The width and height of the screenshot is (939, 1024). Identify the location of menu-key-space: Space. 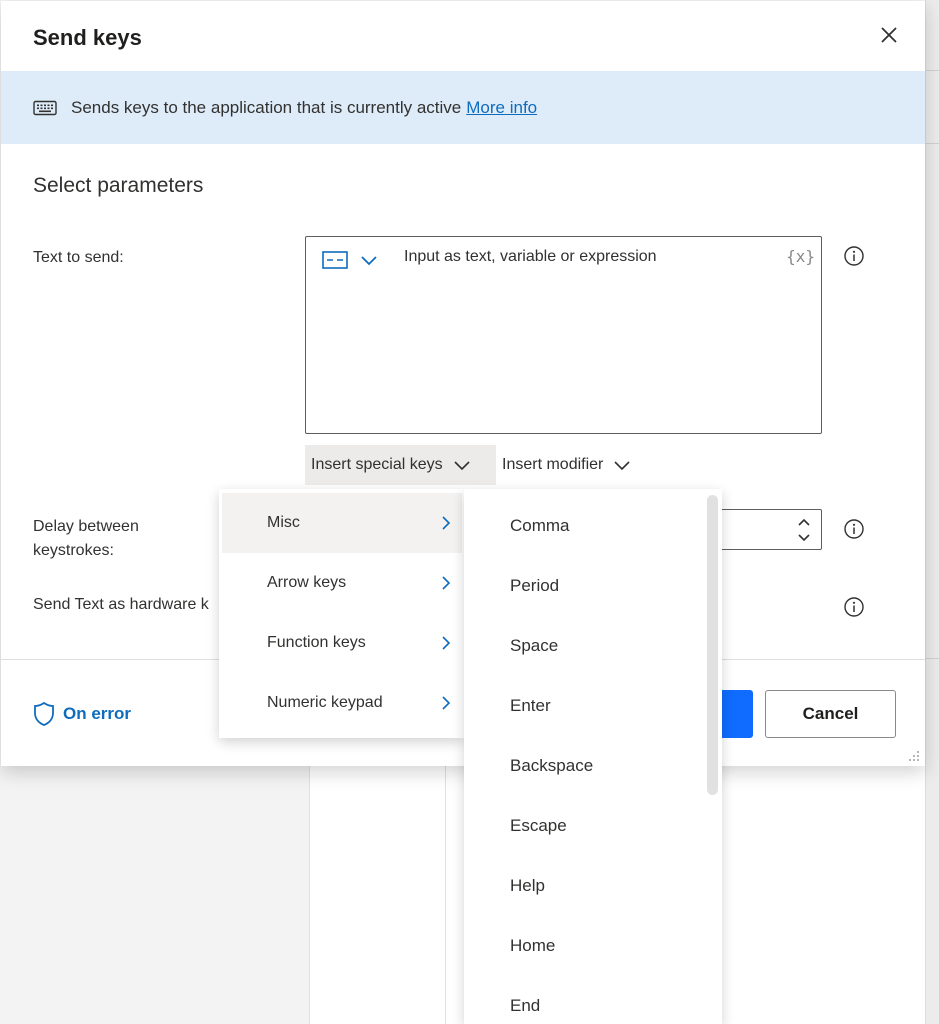
(593, 646).